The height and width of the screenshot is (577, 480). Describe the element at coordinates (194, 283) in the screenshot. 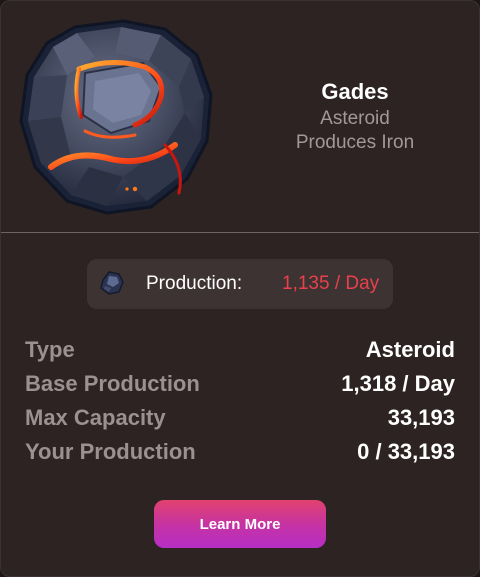

I see `production-label: Production:` at that location.